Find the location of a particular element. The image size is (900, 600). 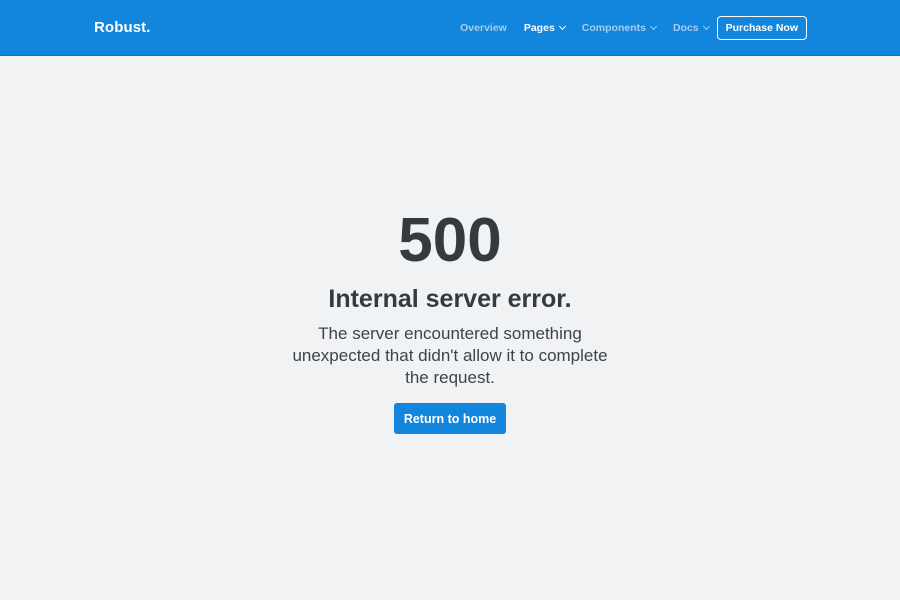

nav-item-components: Components is located at coordinates (619, 28).